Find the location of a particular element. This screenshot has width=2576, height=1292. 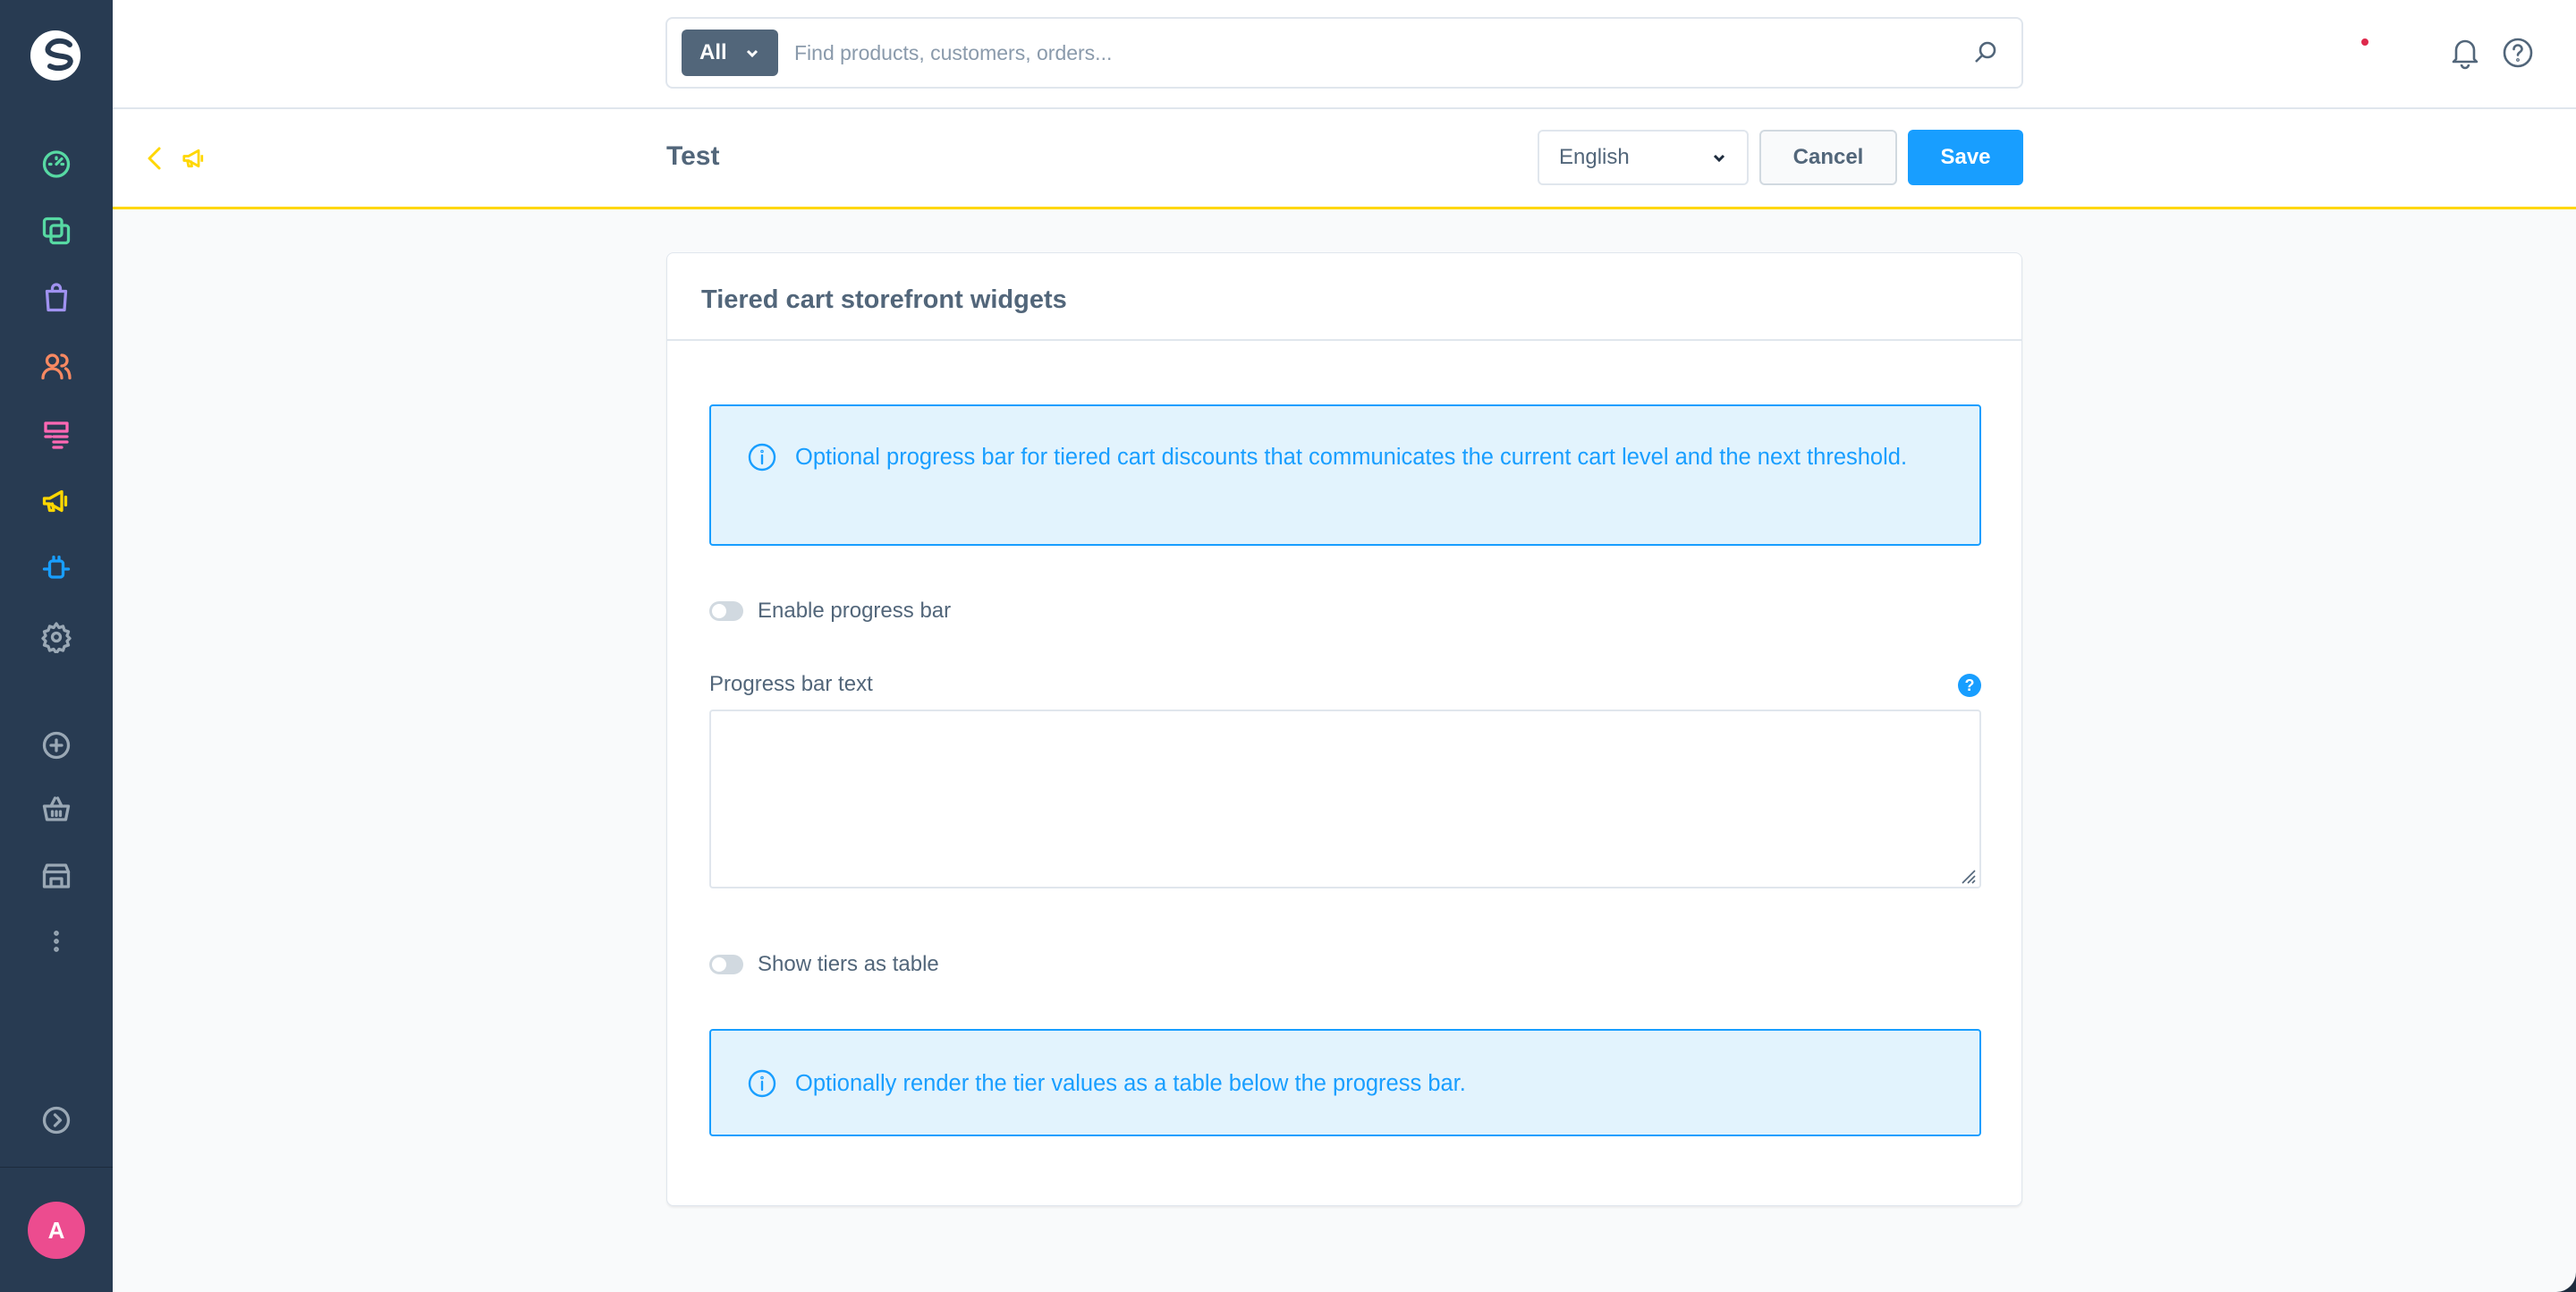

cancel-button: Cancel is located at coordinates (1828, 157).